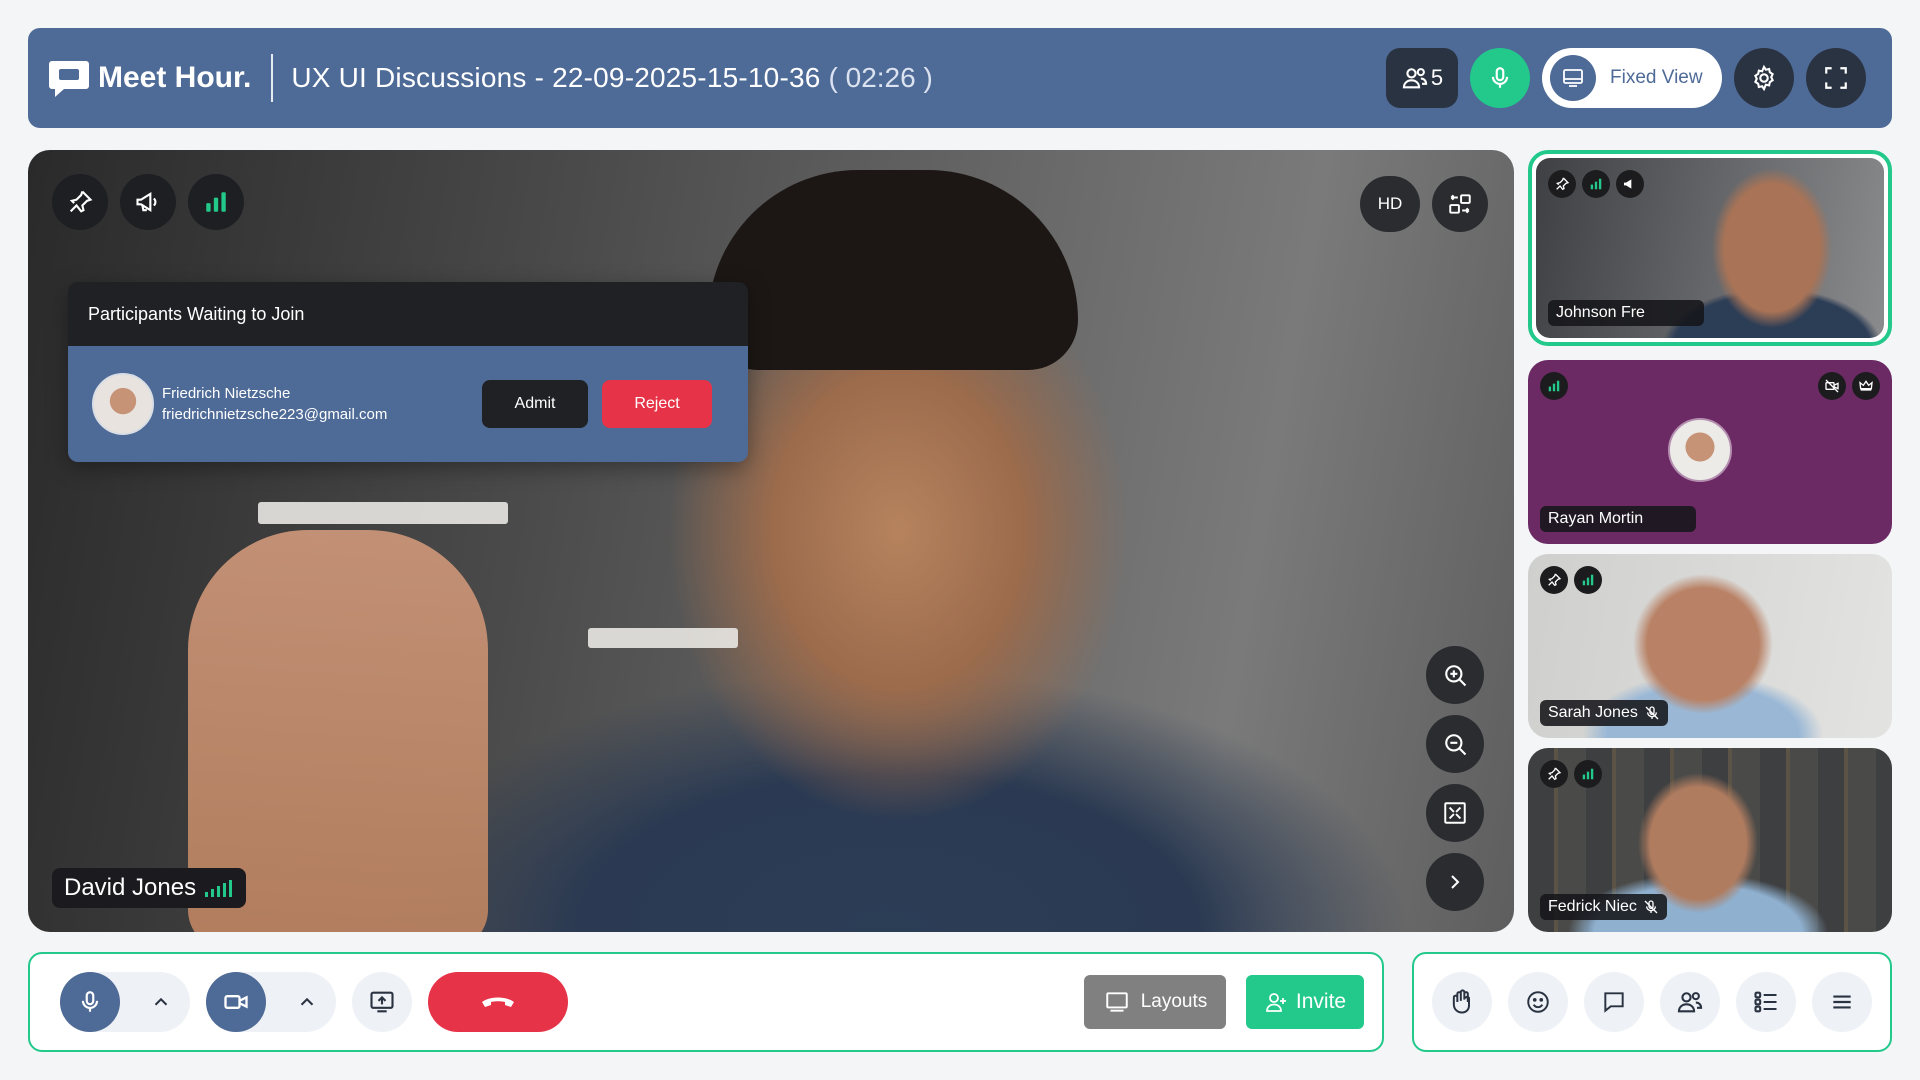 This screenshot has height=1080, width=1920. I want to click on tile-name-label: Sarah Jones, so click(1604, 713).